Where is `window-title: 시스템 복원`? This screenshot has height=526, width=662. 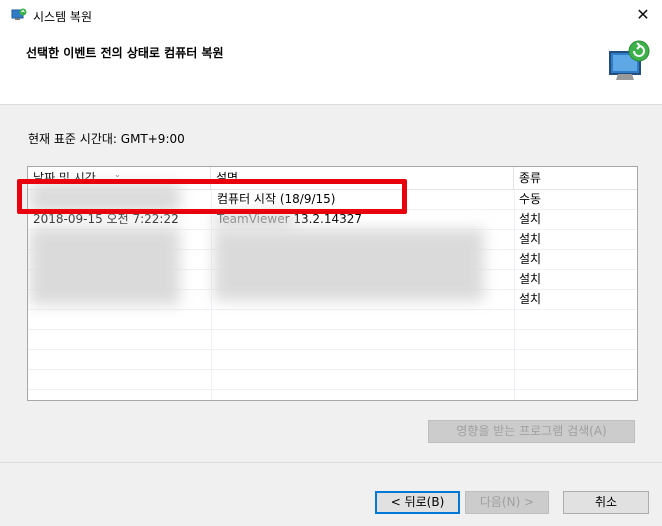
window-title: 시스템 복원 is located at coordinates (63, 17).